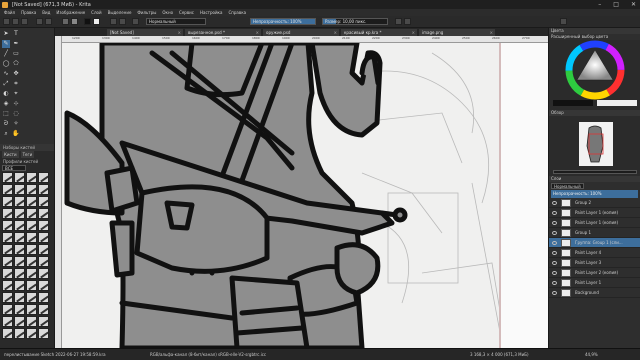  What do you see at coordinates (16, 134) in the screenshot?
I see `pan-tool-icon: ✋` at bounding box center [16, 134].